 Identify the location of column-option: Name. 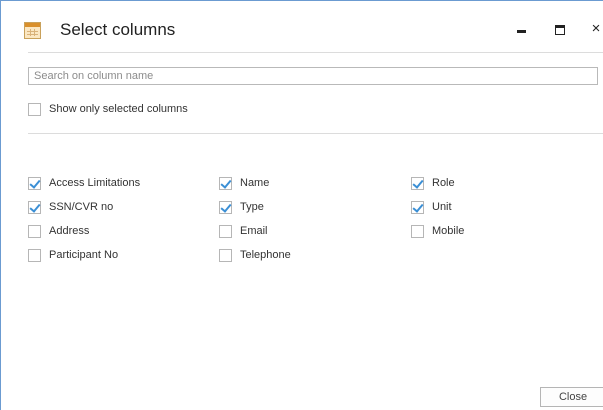
(244, 183).